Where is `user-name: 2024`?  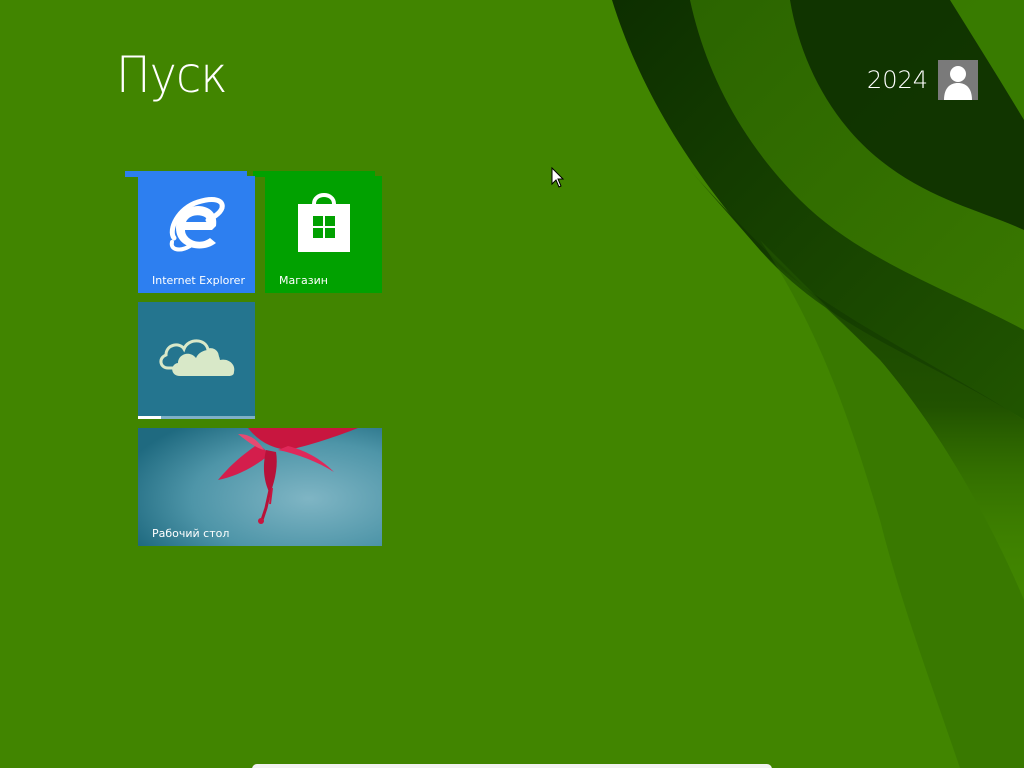 user-name: 2024 is located at coordinates (897, 80).